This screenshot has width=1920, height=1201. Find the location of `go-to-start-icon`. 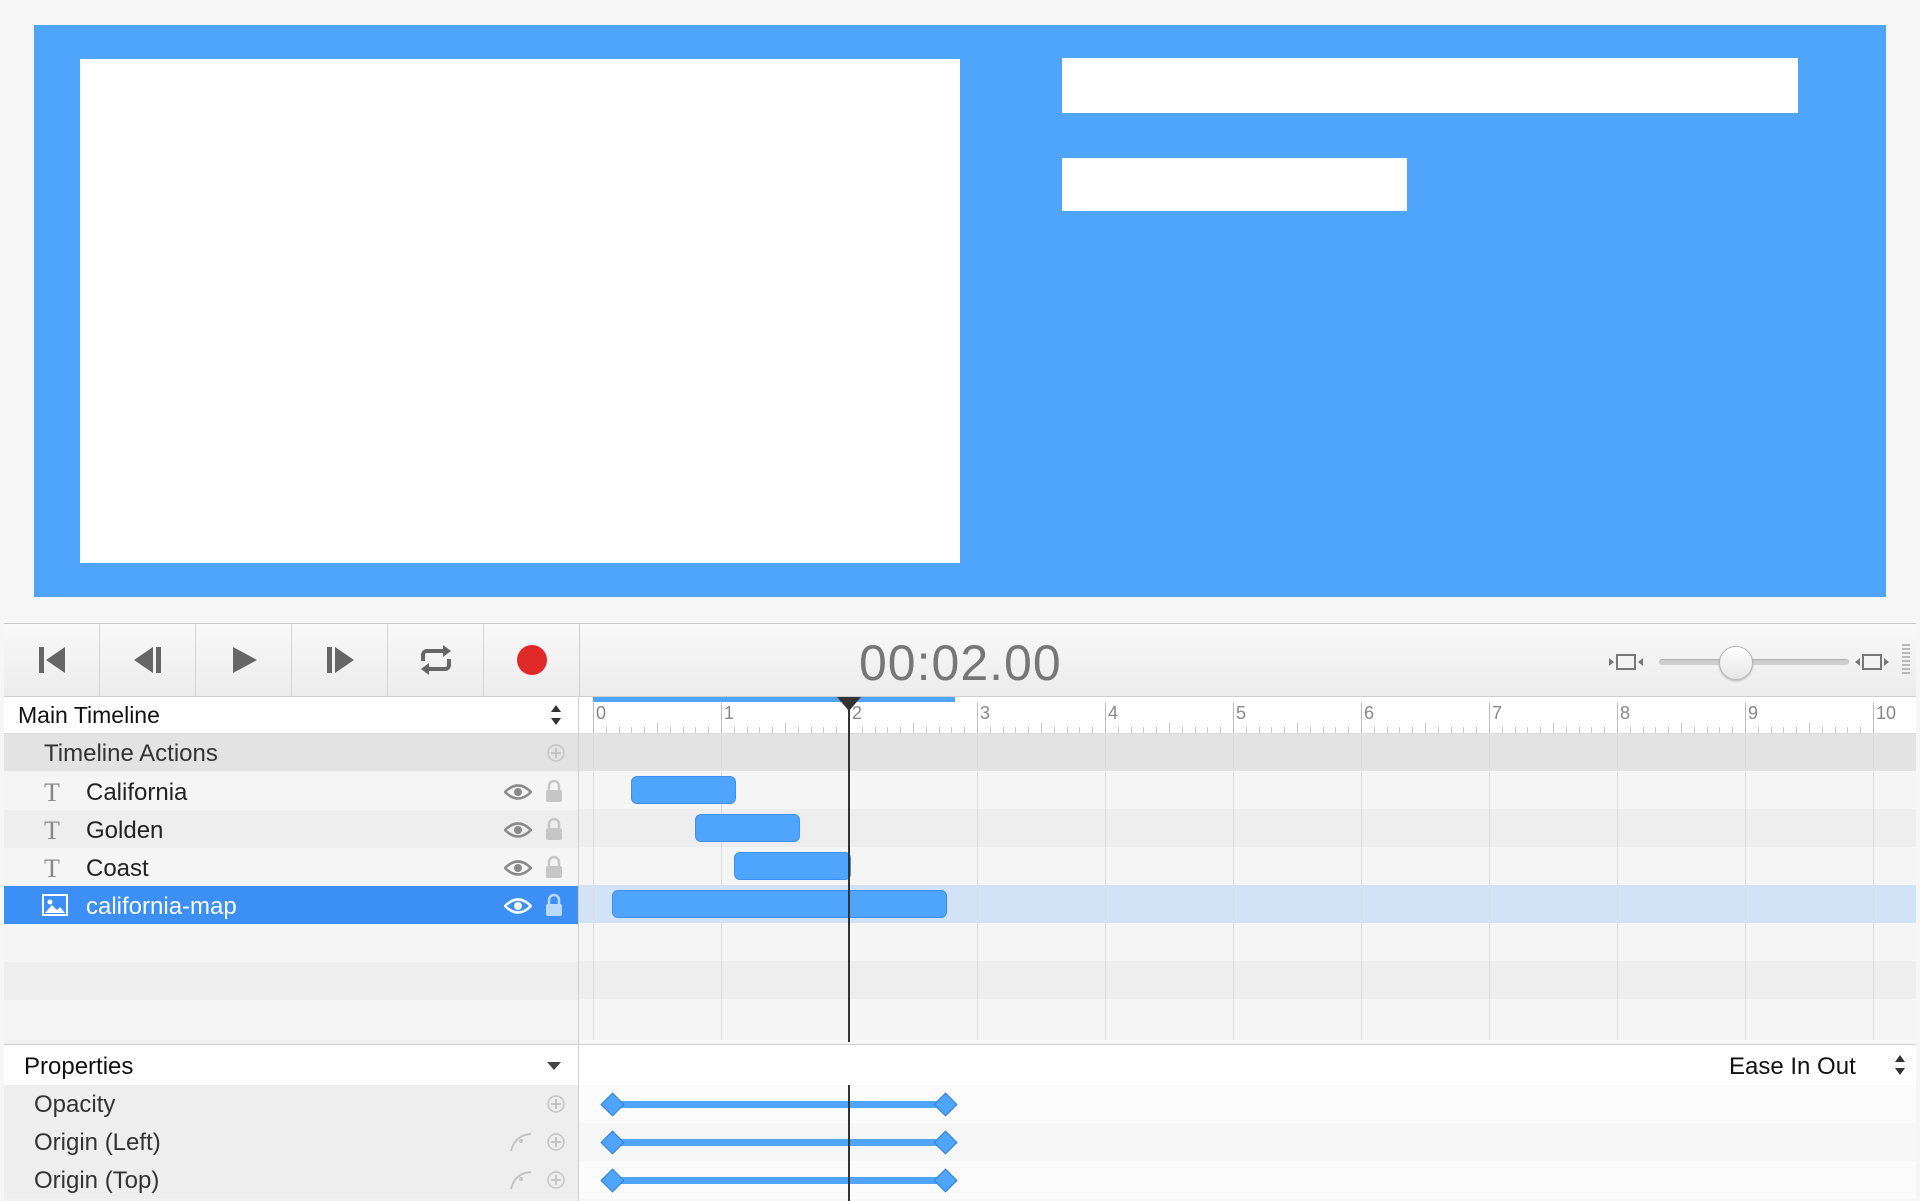

go-to-start-icon is located at coordinates (51, 660).